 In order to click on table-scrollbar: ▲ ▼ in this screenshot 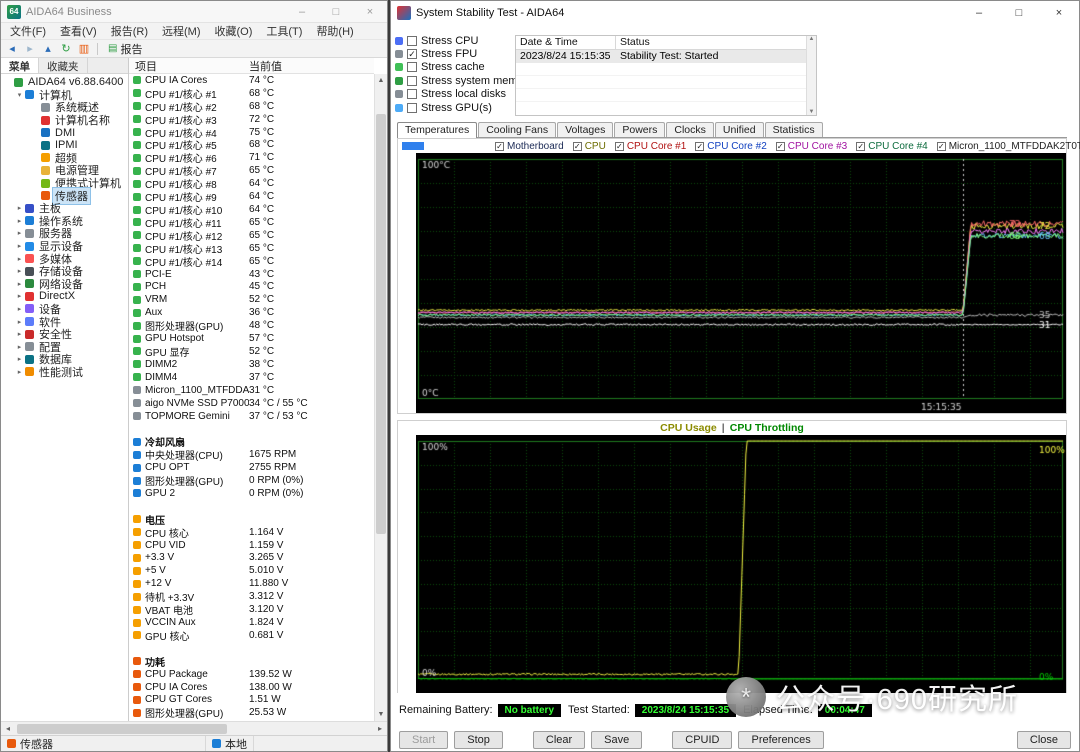, I will do `click(811, 75)`.